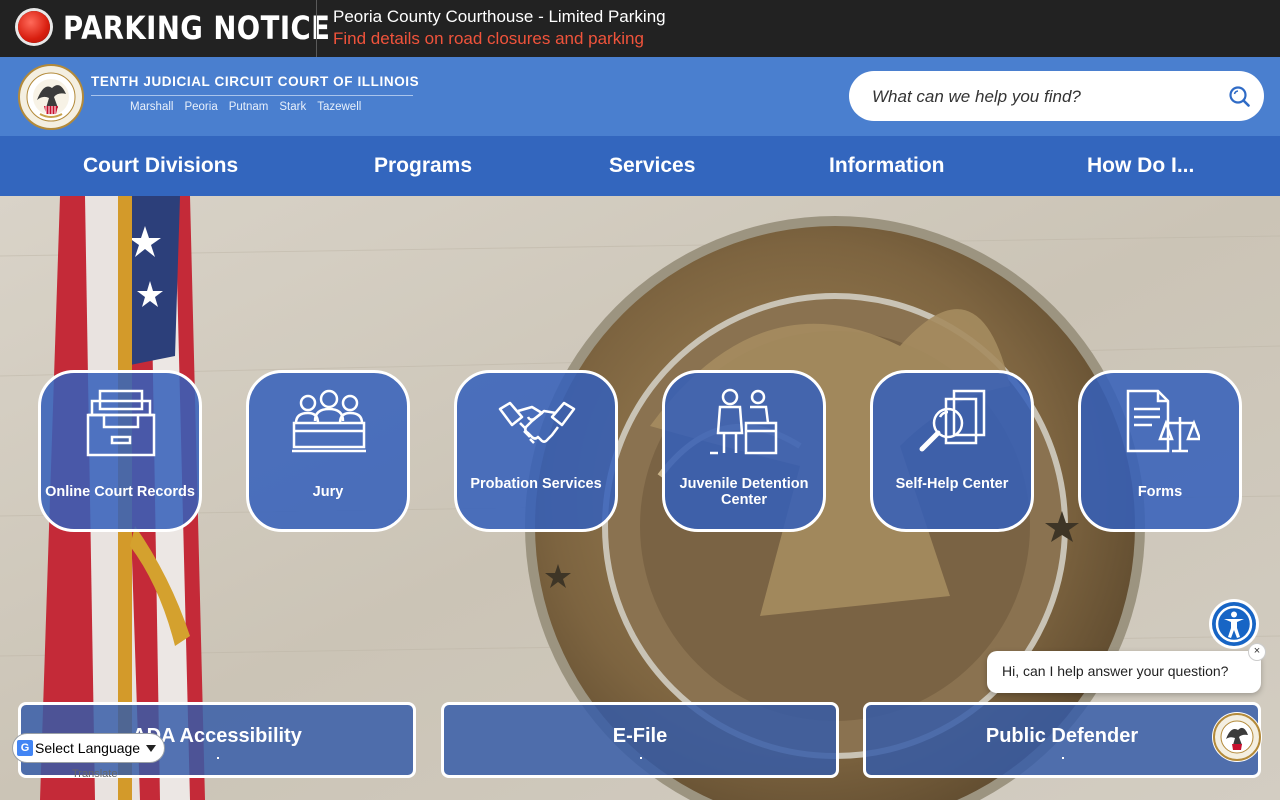 The height and width of the screenshot is (800, 1280). I want to click on tile-online-court-records: Online Court Records, so click(120, 451).